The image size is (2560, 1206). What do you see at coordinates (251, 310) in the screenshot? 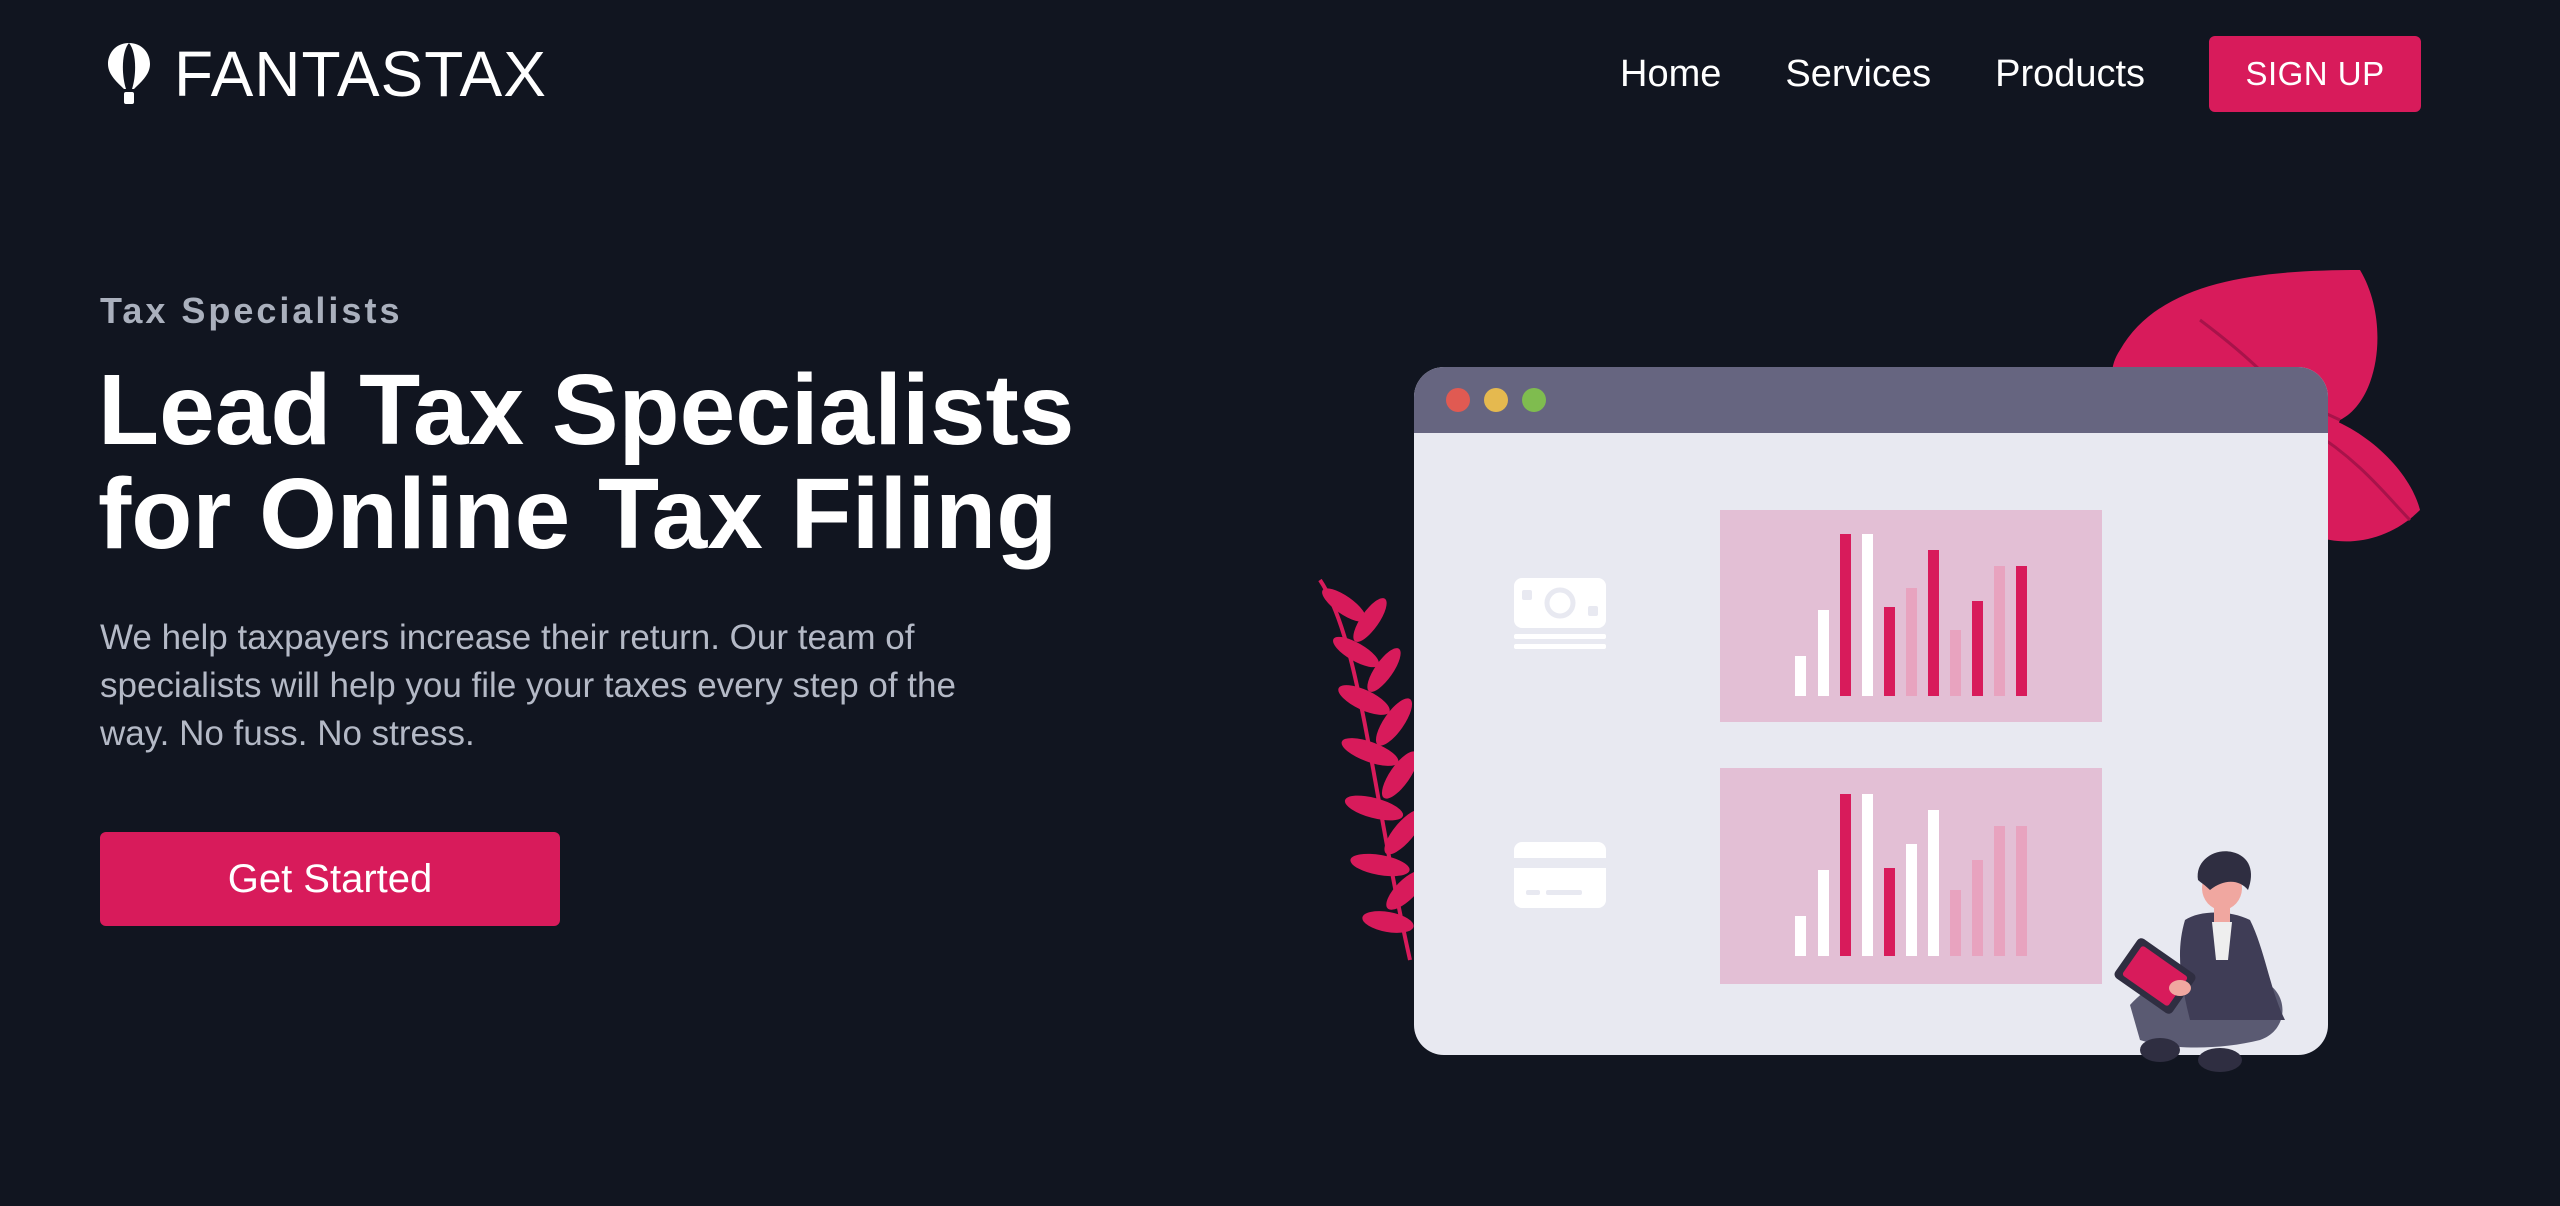
I see `hero-eyebrow: Tax Specialists` at bounding box center [251, 310].